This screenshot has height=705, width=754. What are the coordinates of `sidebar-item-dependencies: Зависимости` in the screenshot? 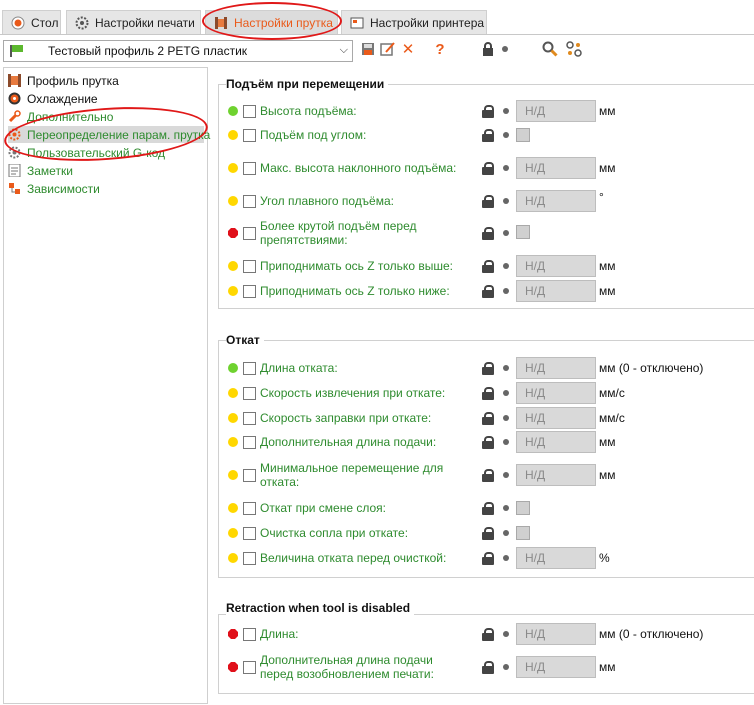 It's located at (54, 188).